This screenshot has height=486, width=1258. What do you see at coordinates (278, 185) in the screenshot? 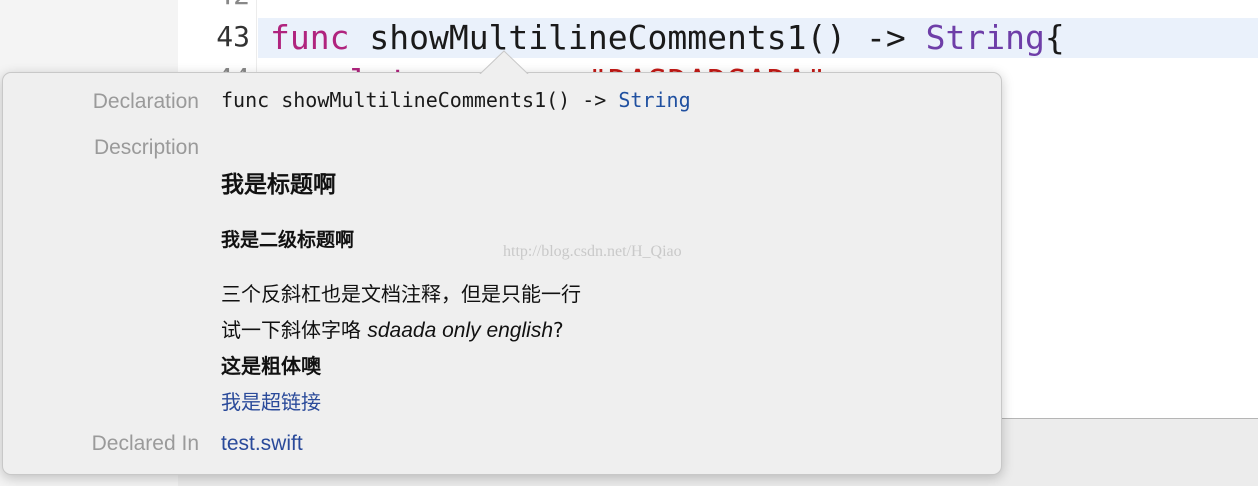
I see `description-heading1: 我是标题啊` at bounding box center [278, 185].